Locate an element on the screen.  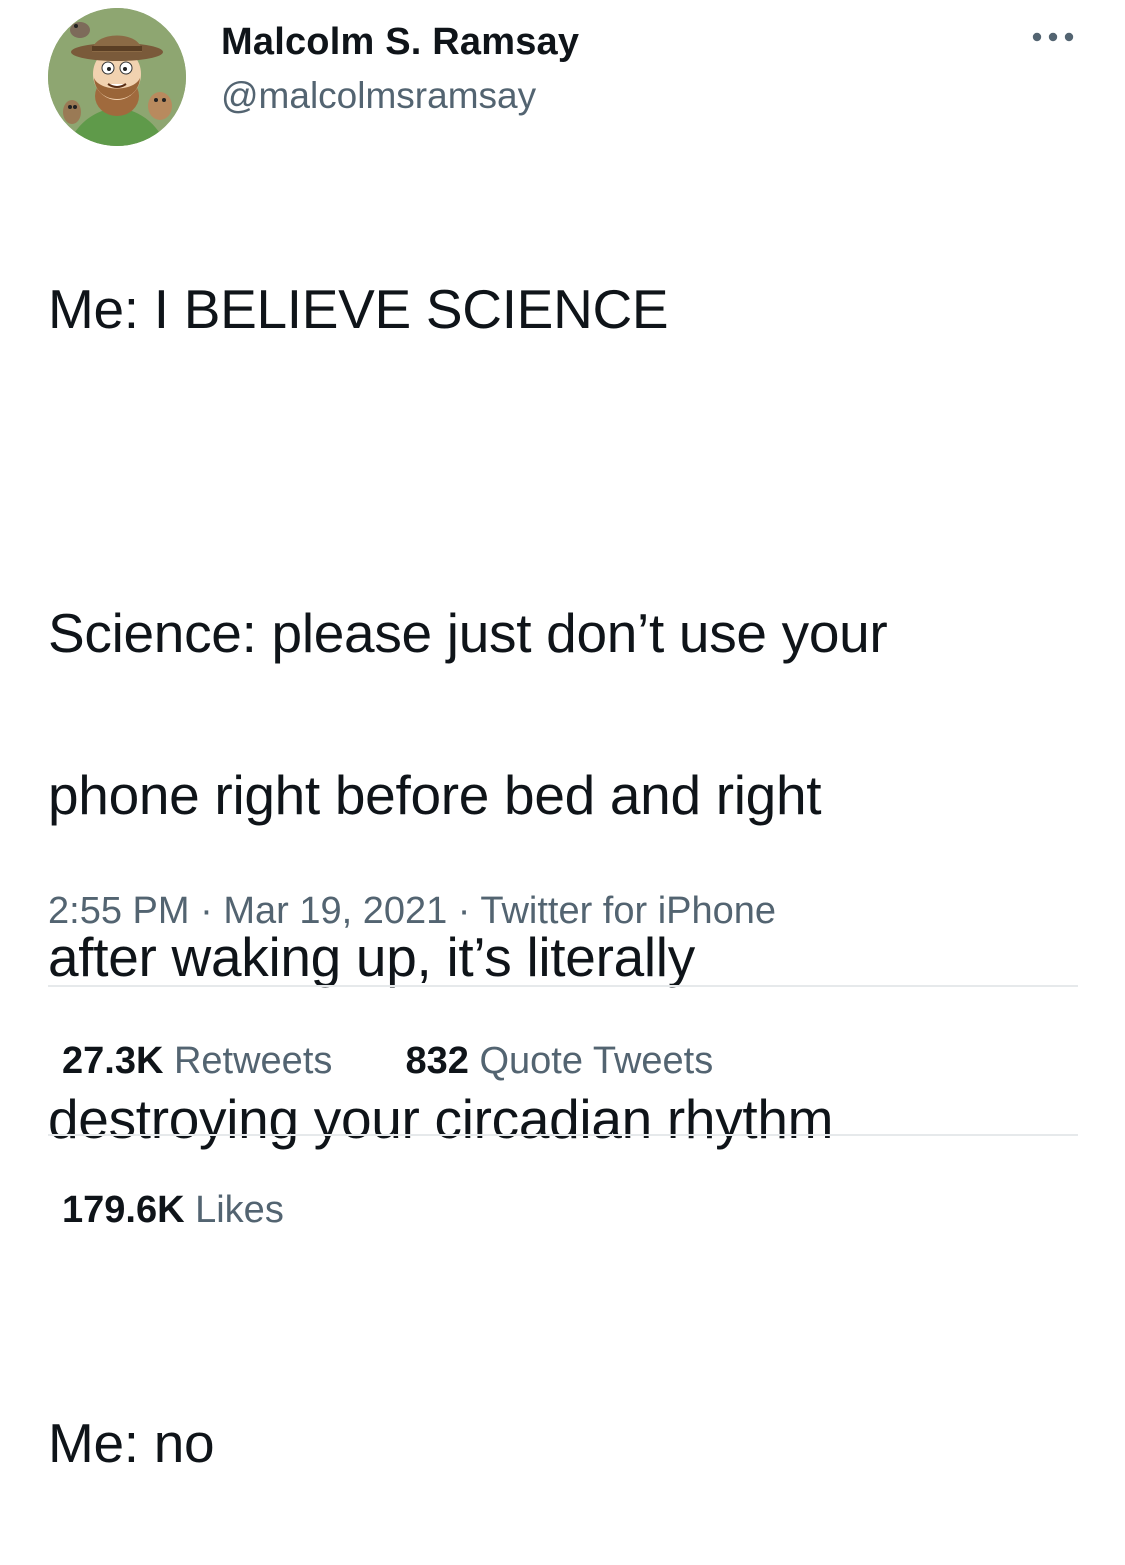
retweets-label: Retweets is located at coordinates (253, 1061).